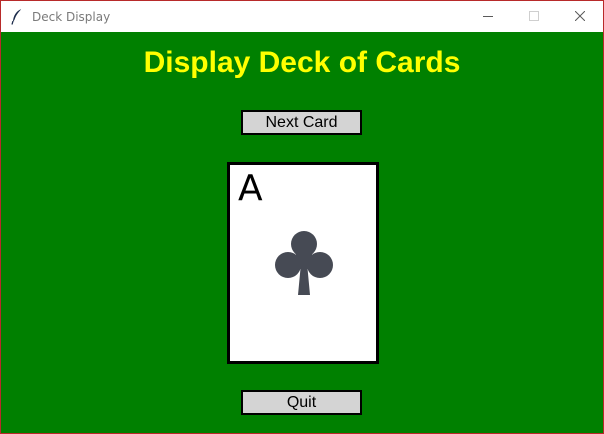  What do you see at coordinates (302, 62) in the screenshot?
I see `page-title: Display Deck of Cards` at bounding box center [302, 62].